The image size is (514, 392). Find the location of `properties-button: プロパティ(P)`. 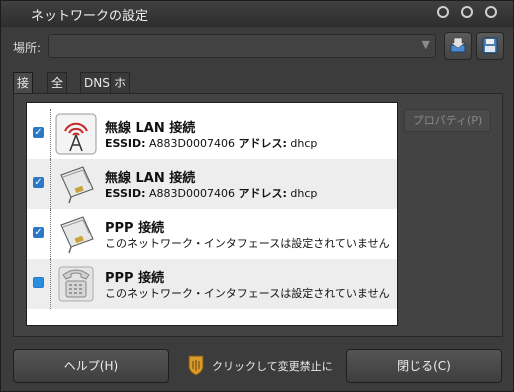

properties-button: プロパティ(P) is located at coordinates (447, 120).